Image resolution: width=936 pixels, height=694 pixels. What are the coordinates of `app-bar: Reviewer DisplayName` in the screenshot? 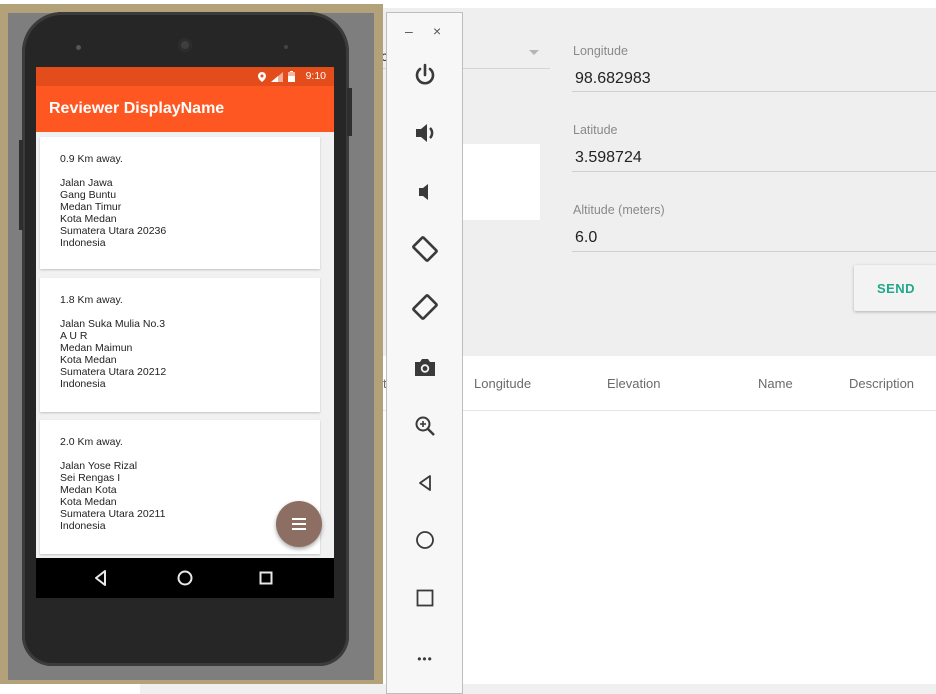 It's located at (185, 109).